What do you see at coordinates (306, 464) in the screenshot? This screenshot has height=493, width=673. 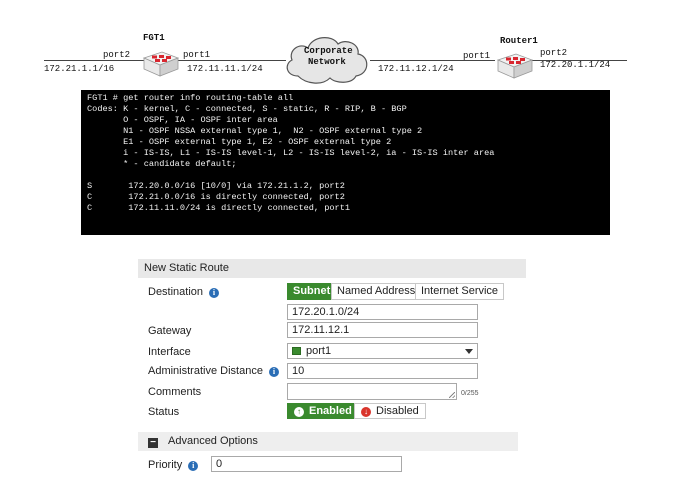 I see `priority-input` at bounding box center [306, 464].